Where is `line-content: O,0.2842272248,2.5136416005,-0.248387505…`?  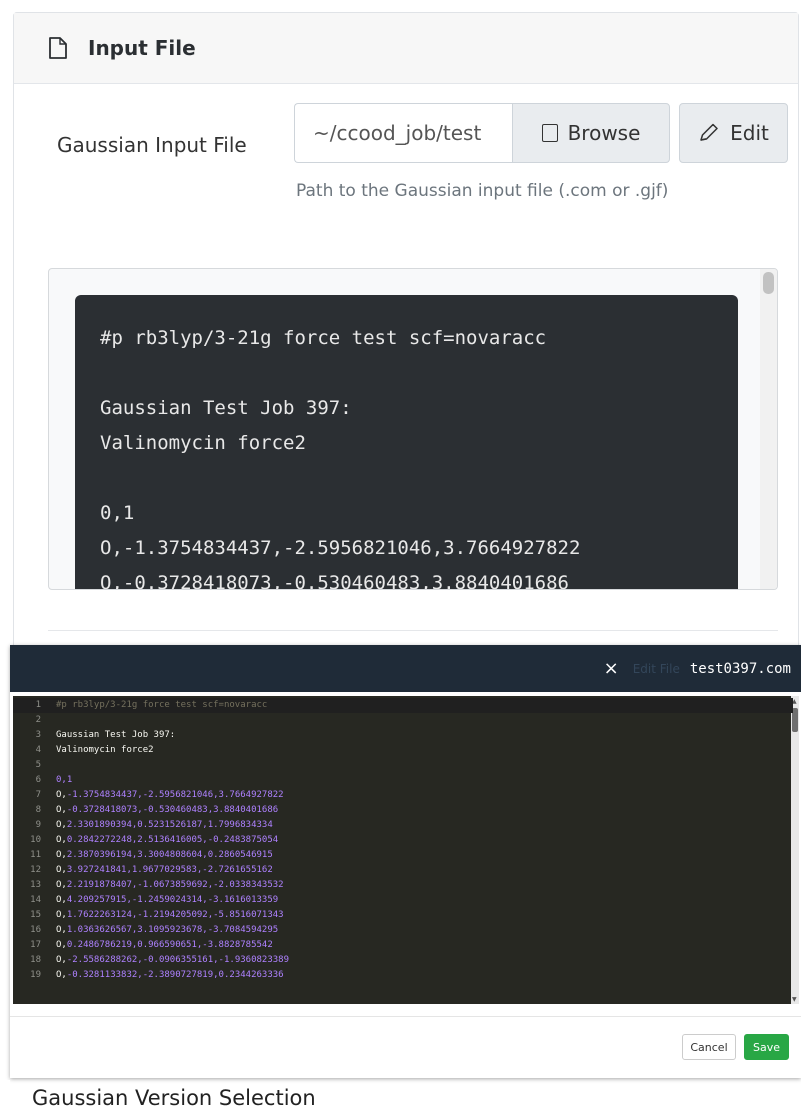 line-content: O,0.2842272248,2.5136416005,-0.248387505… is located at coordinates (167, 840).